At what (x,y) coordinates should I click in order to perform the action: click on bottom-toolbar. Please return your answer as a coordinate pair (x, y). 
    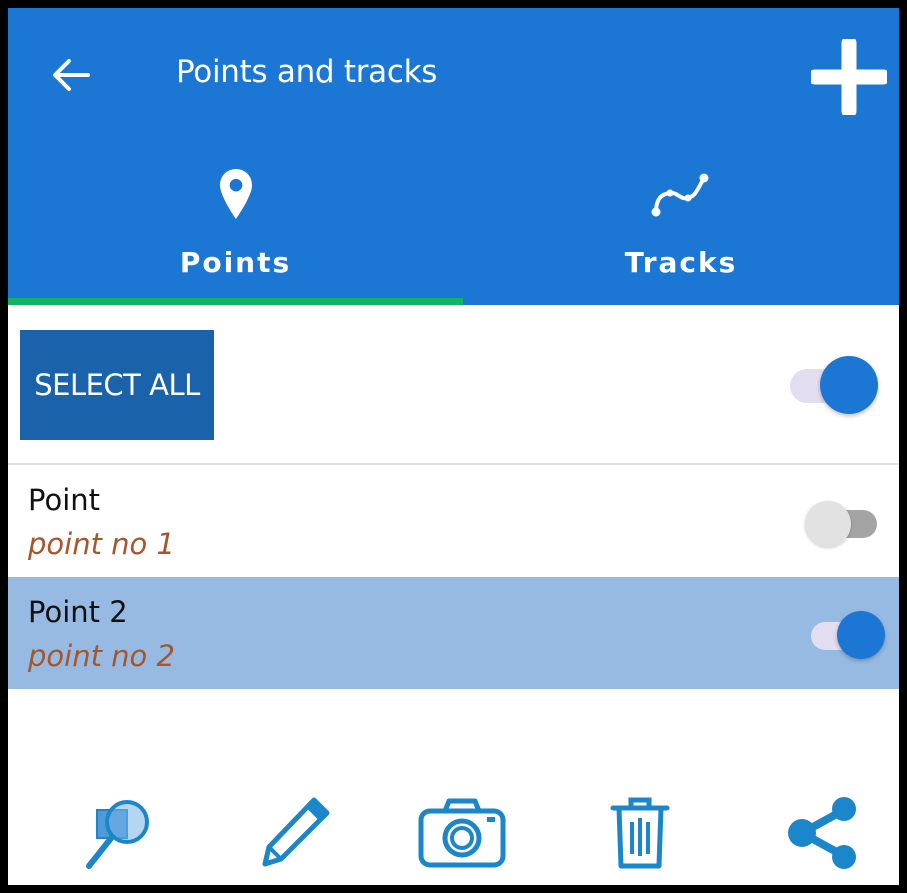
    Looking at the image, I should click on (453, 831).